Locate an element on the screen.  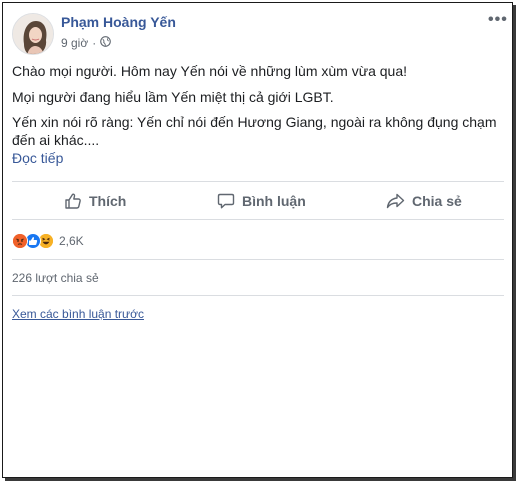
angry-icon is located at coordinates (20, 241).